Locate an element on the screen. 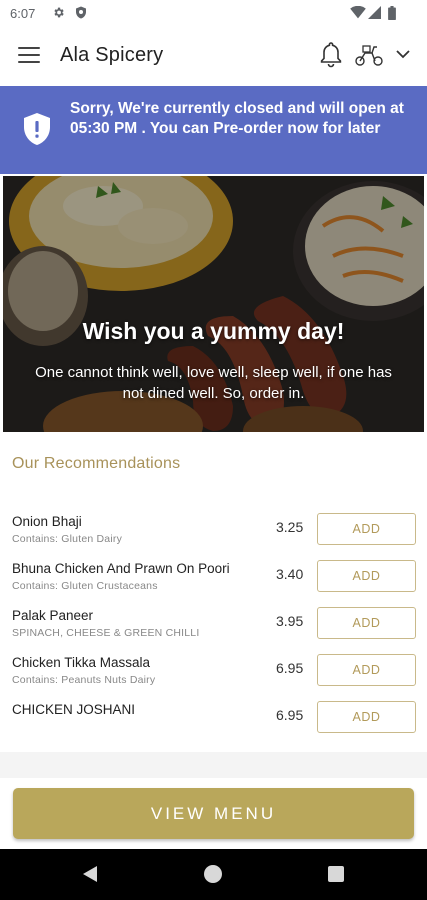 Image resolution: width=427 pixels, height=900 pixels. app-title: Ala Spicery is located at coordinates (112, 55).